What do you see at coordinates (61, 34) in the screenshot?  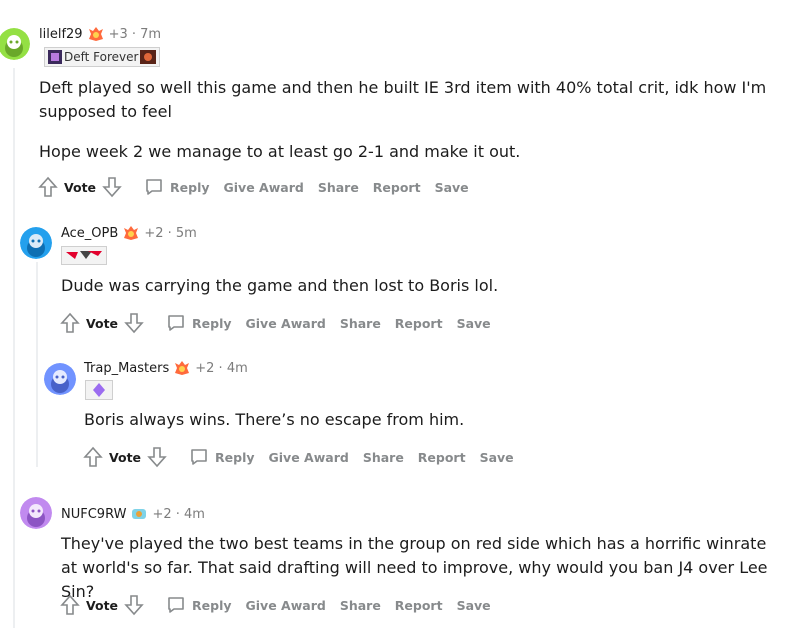 I see `username: lilelf29` at bounding box center [61, 34].